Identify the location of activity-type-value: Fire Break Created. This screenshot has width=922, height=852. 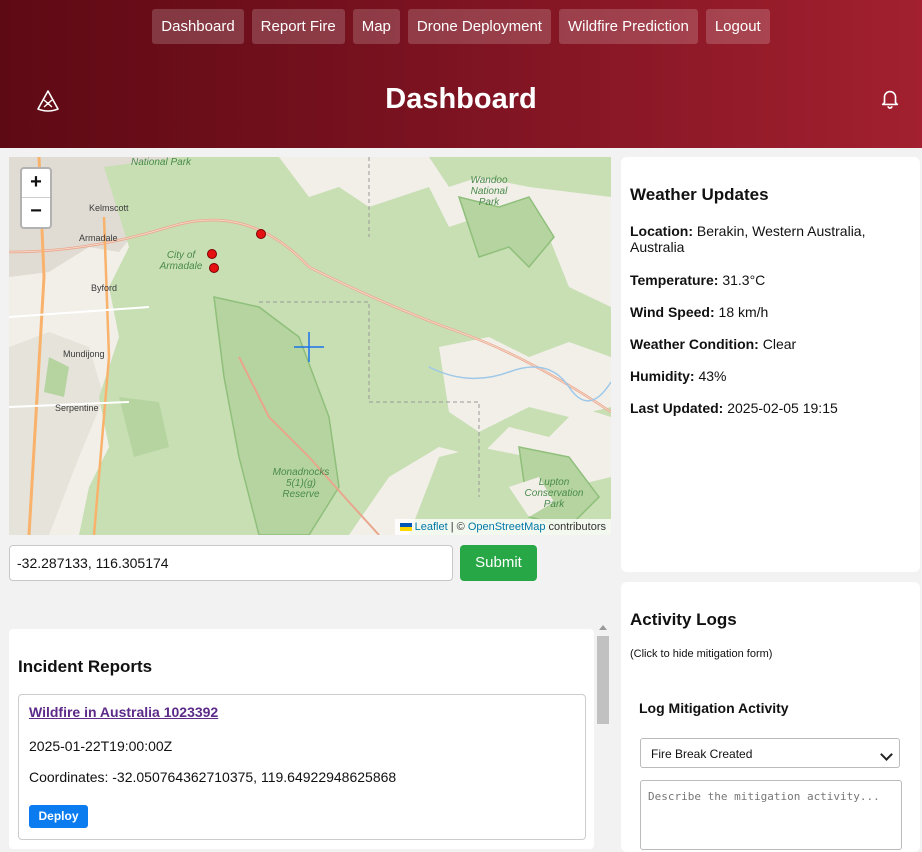
(702, 754).